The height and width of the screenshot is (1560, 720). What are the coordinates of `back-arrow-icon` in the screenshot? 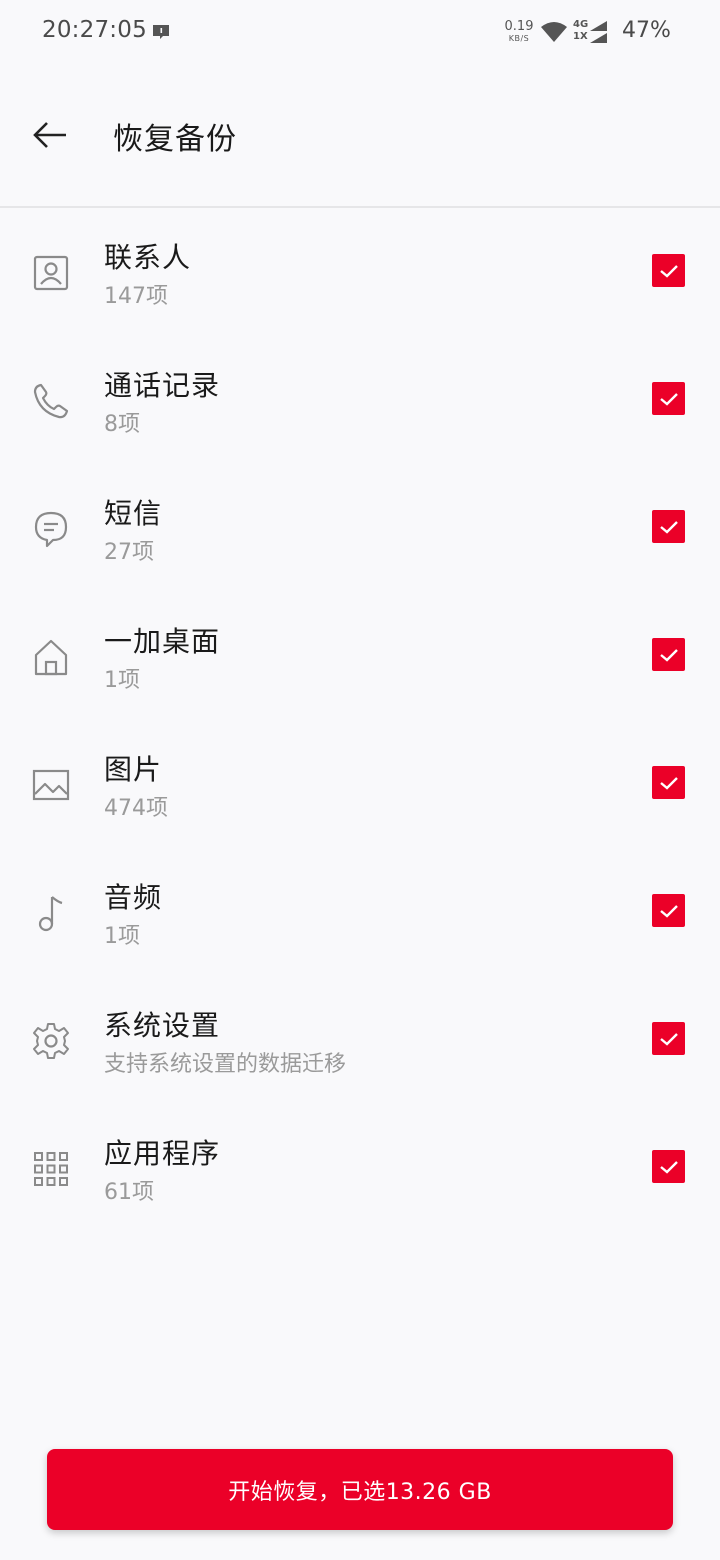 It's located at (49, 135).